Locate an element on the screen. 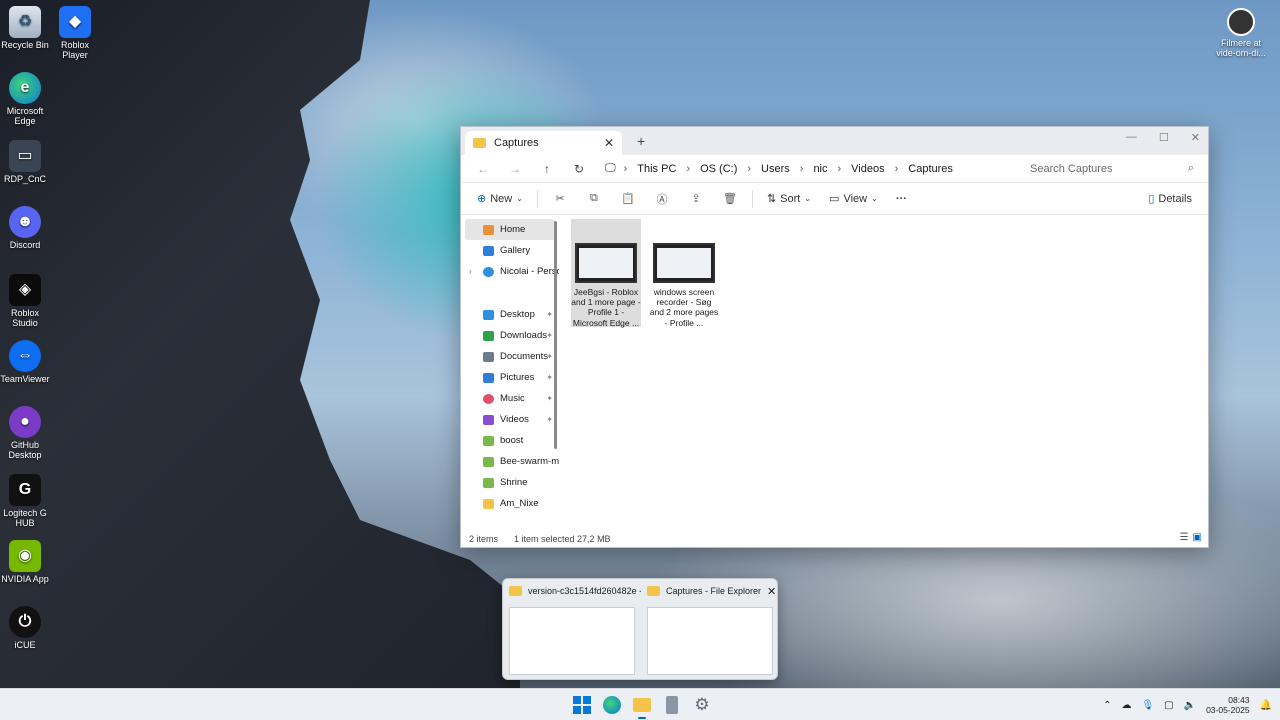 This screenshot has width=1280, height=720. breadcrumb-item: This PC is located at coordinates (656, 169).